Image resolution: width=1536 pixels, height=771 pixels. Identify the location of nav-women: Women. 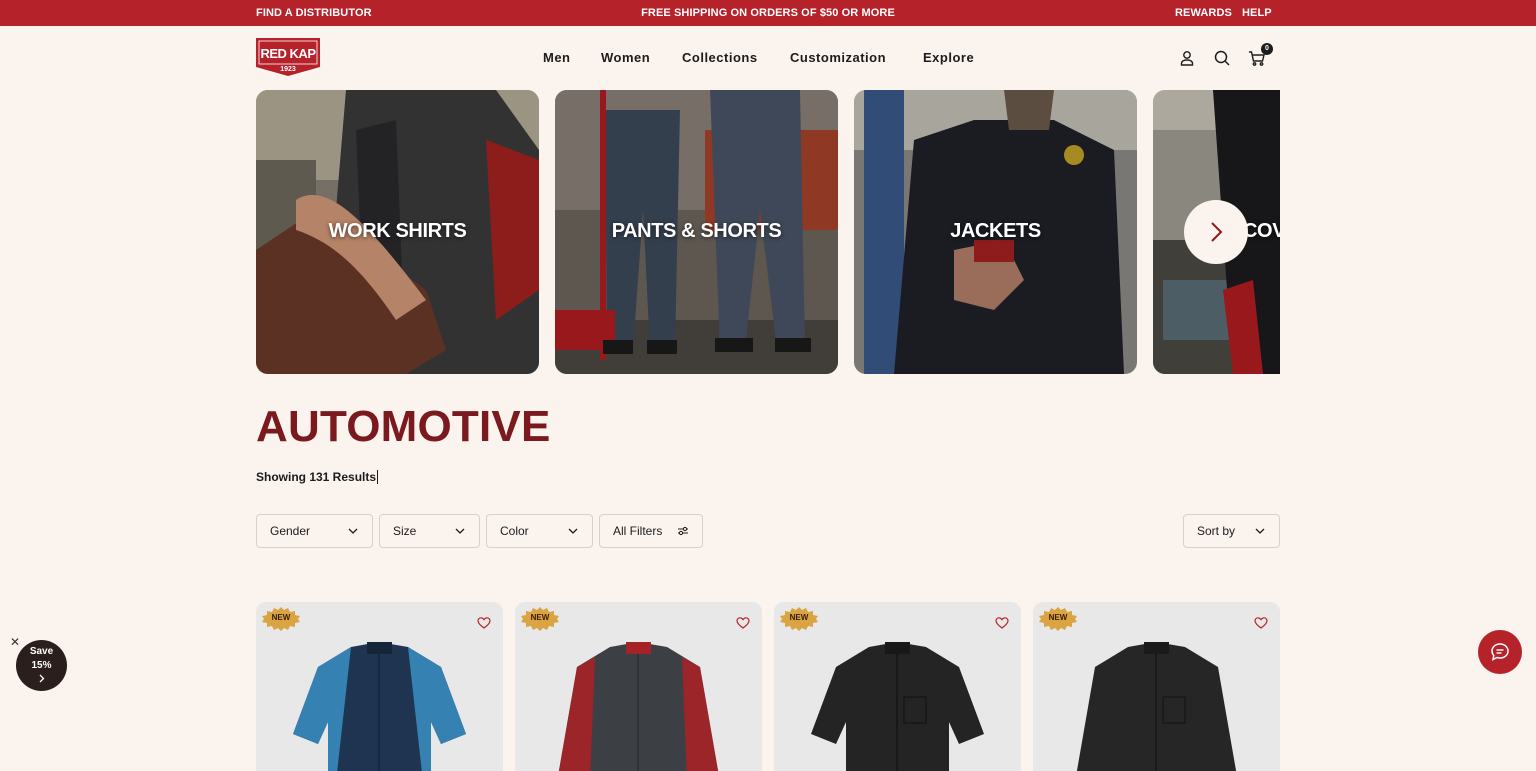
(625, 57).